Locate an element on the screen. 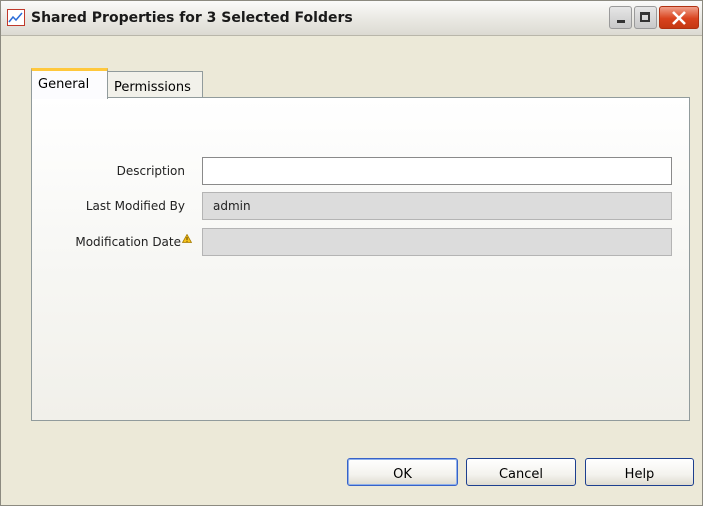  close-button is located at coordinates (679, 17).